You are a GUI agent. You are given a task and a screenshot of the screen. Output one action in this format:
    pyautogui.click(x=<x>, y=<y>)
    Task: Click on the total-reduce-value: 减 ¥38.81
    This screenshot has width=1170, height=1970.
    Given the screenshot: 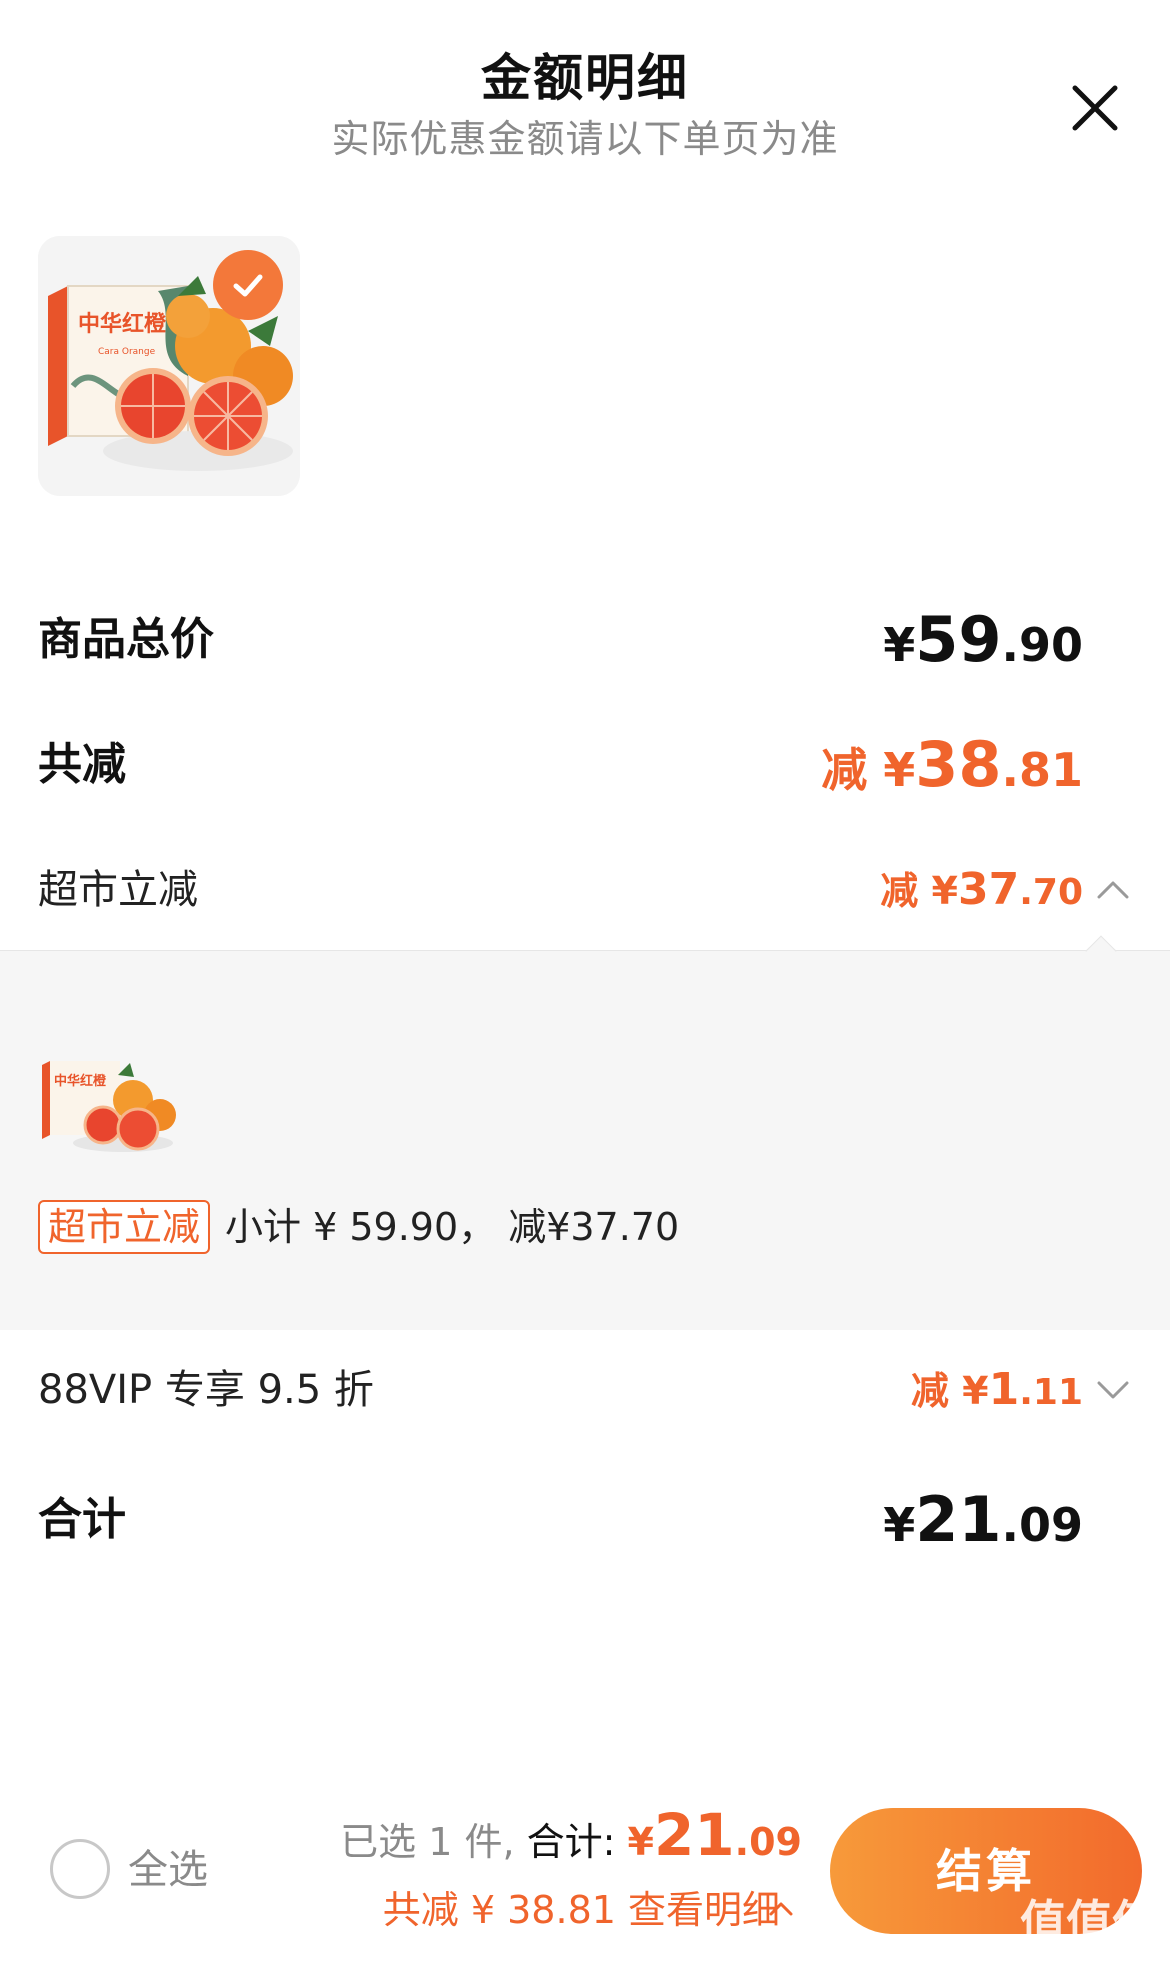 What is the action you would take?
    pyautogui.click(x=952, y=773)
    